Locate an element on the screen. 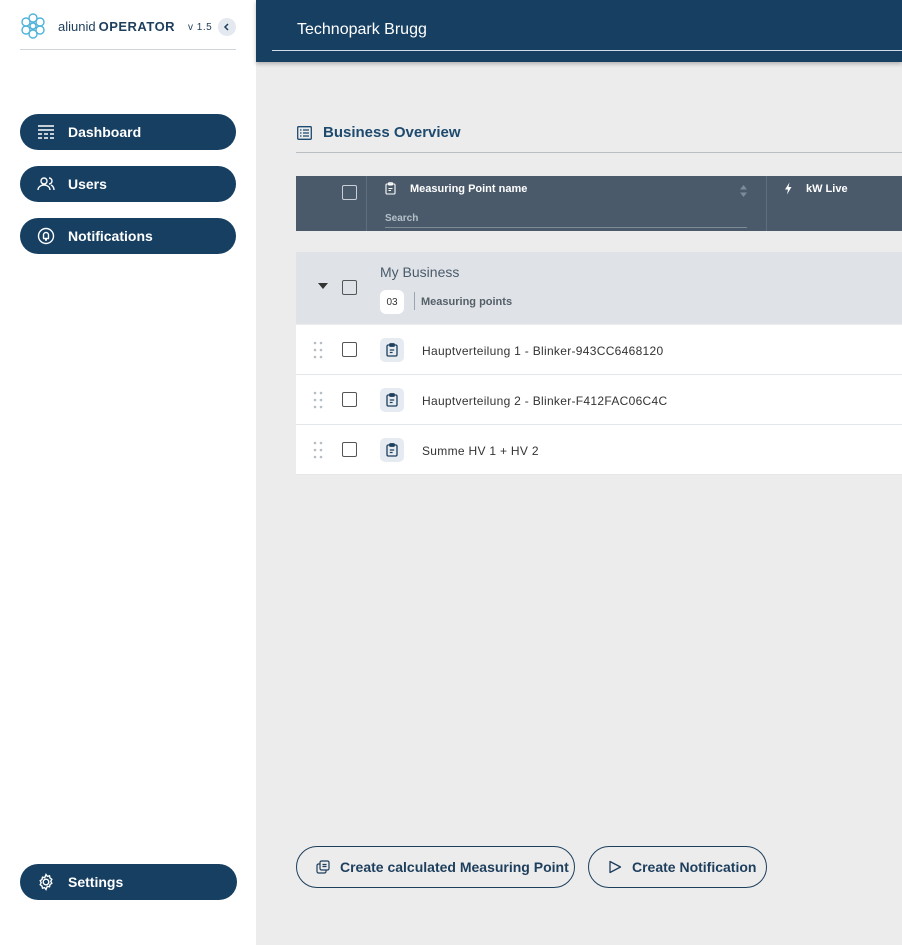 Image resolution: width=902 pixels, height=945 pixels. sidebar-item-label: Users is located at coordinates (87, 184).